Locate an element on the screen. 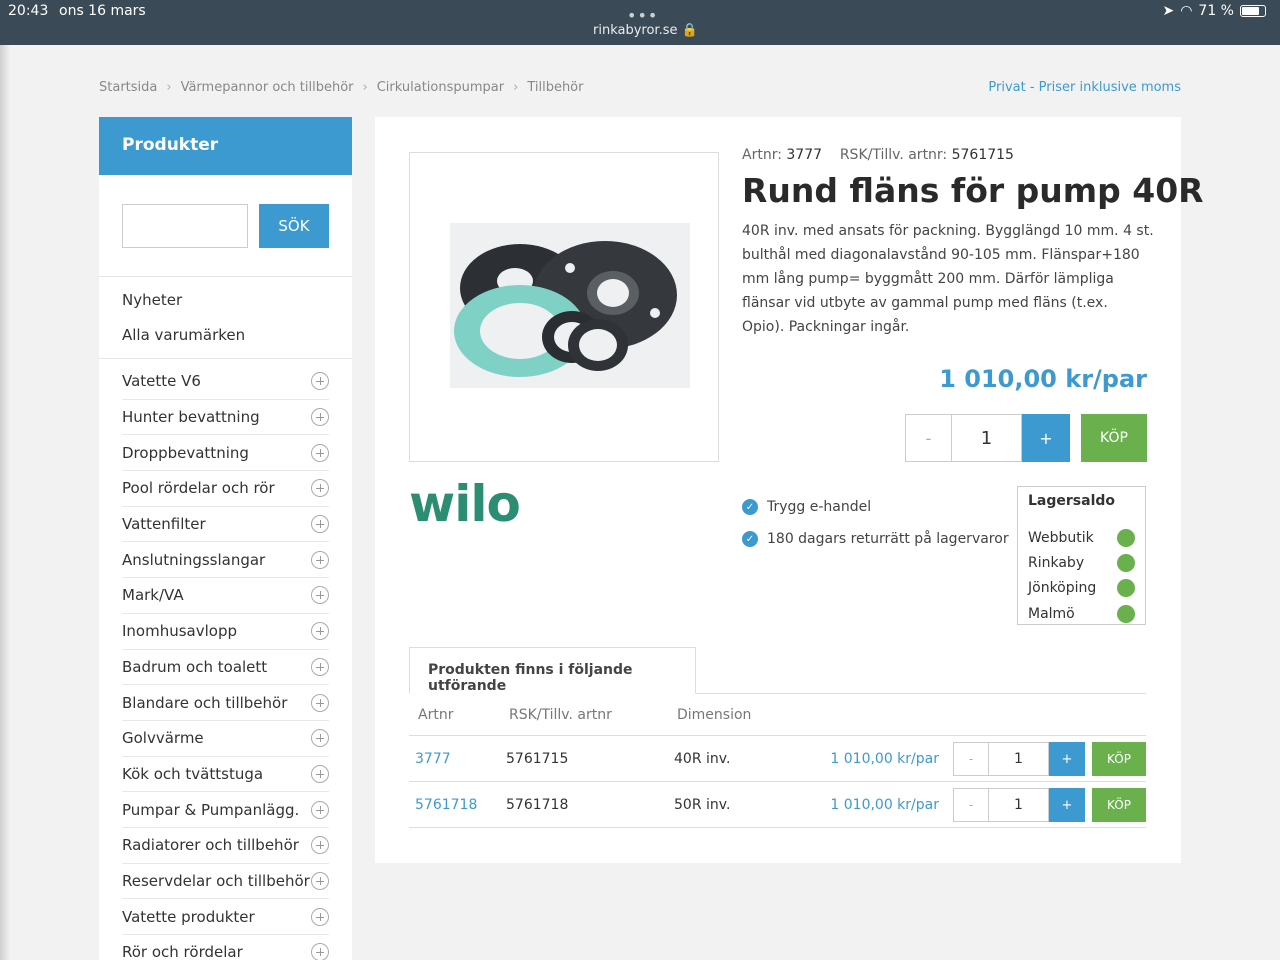 Image resolution: width=1280 pixels, height=960 pixels. battery-percent: 71 % is located at coordinates (1216, 11).